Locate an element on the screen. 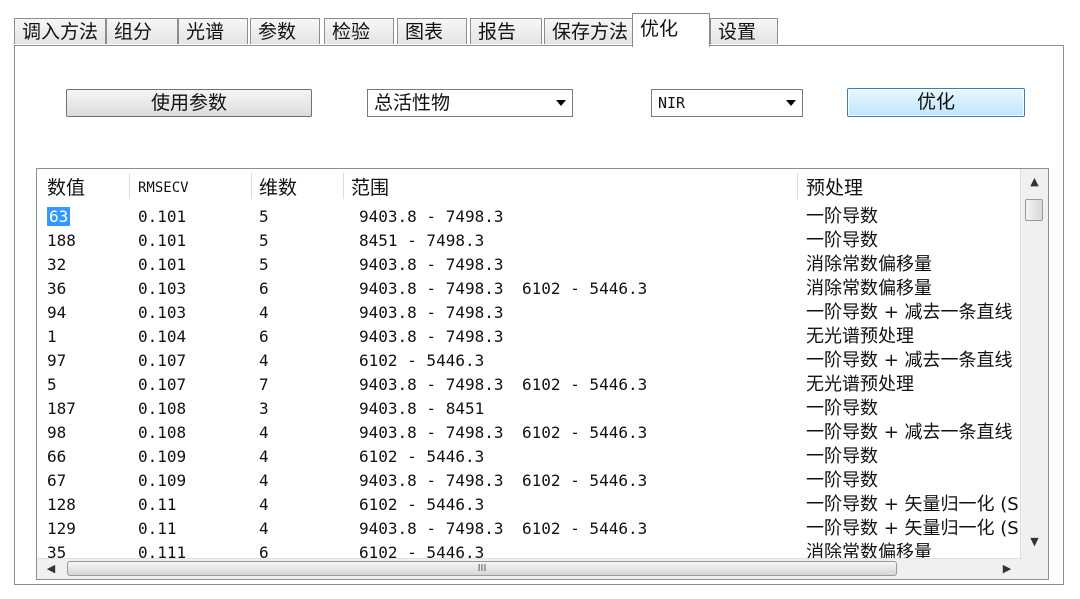 The width and height of the screenshot is (1080, 599). tab-strip: 调入方法 组分 光谱 参数 检验 图表 报告 保存方法 优化 设置 is located at coordinates (547, 30).